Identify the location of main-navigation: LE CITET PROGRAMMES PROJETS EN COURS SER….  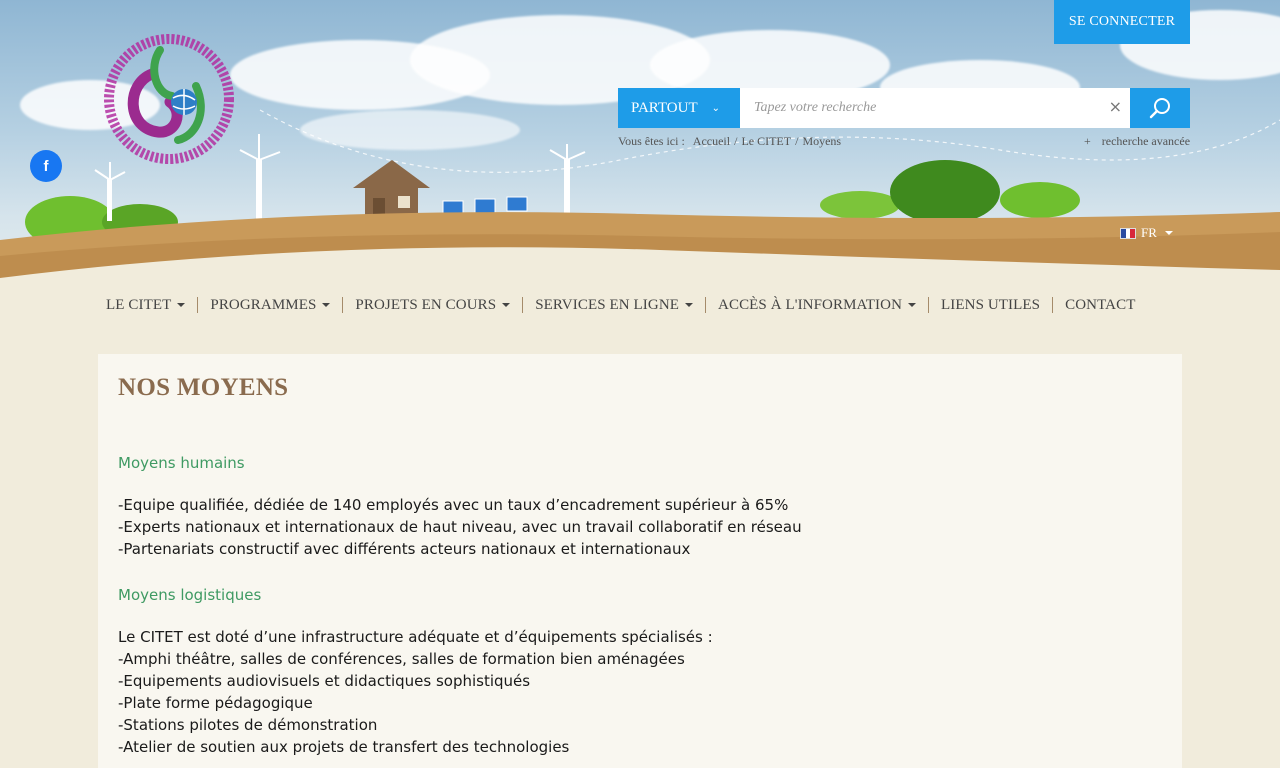
(620, 305).